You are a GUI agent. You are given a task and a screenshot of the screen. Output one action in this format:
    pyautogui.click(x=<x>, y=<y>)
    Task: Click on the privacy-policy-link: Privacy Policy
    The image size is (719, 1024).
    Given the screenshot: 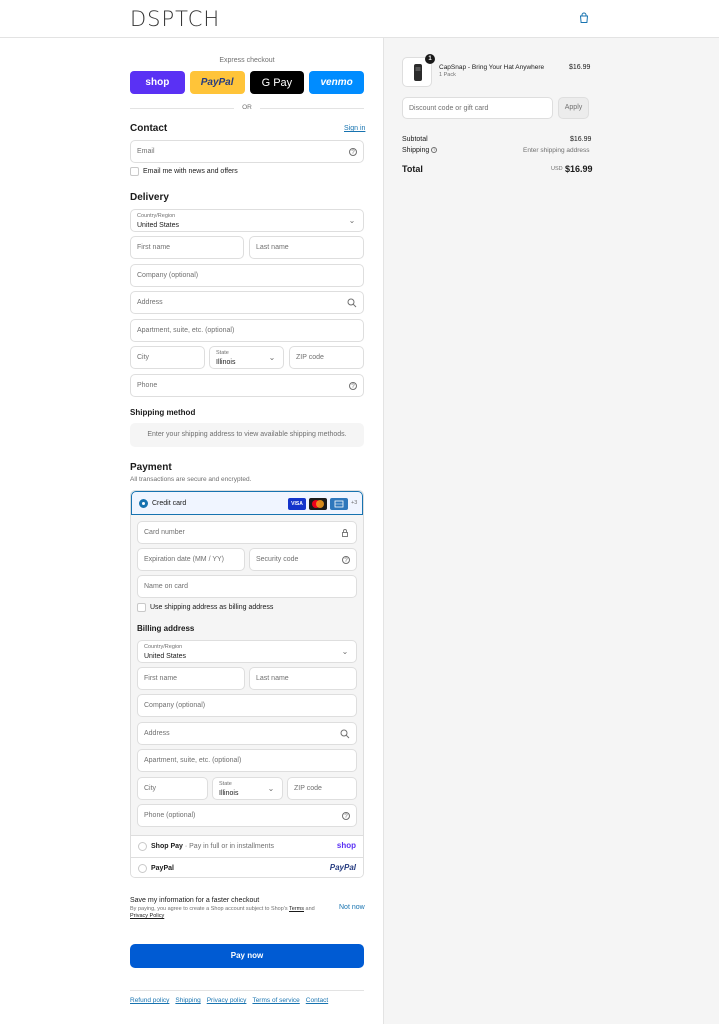 What is the action you would take?
    pyautogui.click(x=147, y=916)
    